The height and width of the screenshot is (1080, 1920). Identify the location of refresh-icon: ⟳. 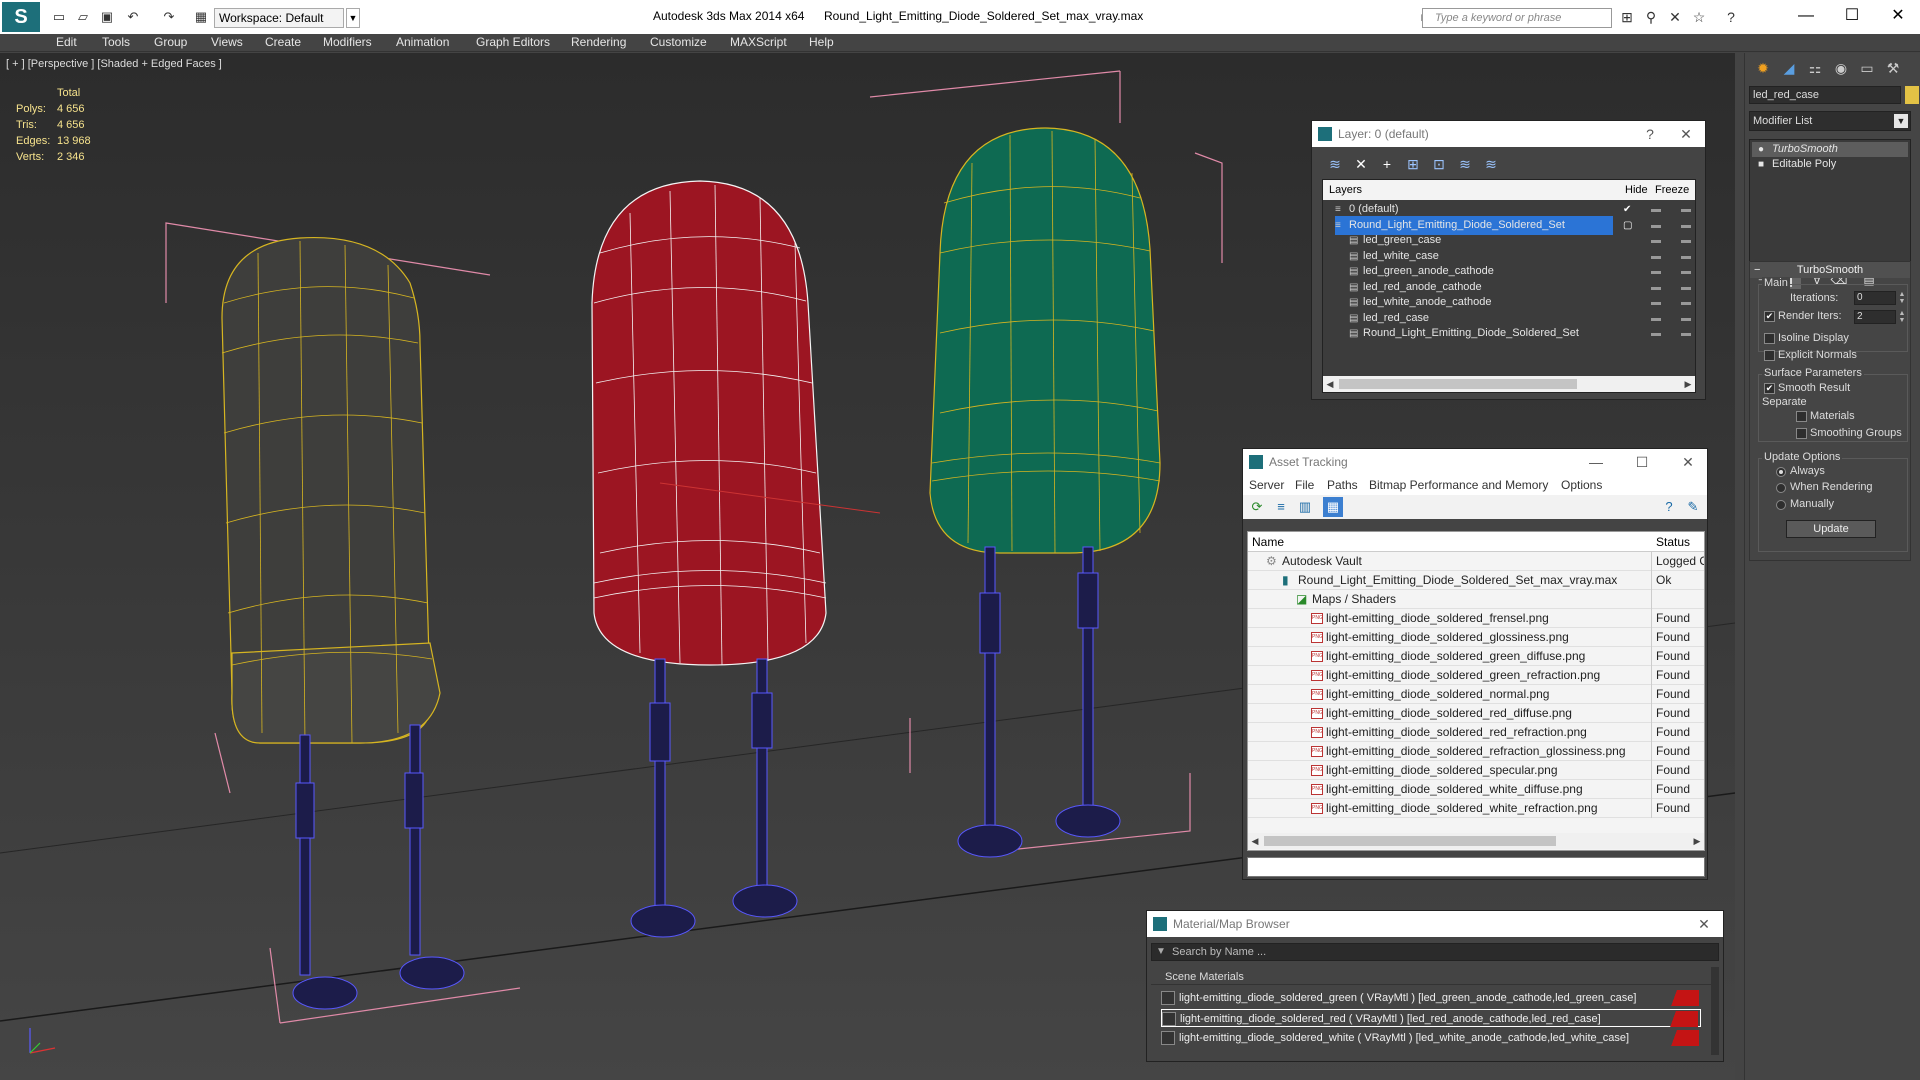
(1257, 507).